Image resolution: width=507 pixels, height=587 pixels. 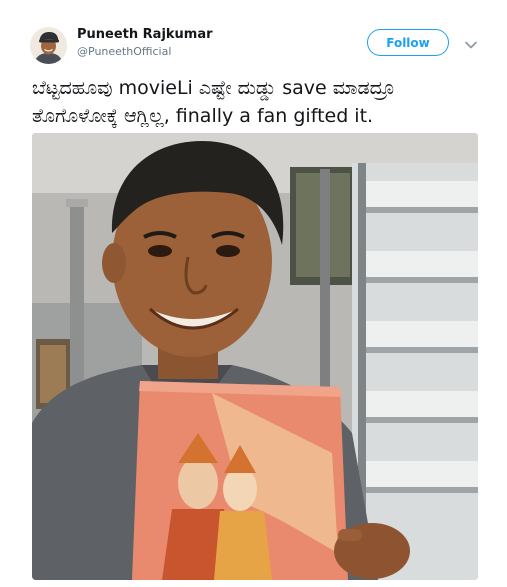 I want to click on avatar, so click(x=48, y=45).